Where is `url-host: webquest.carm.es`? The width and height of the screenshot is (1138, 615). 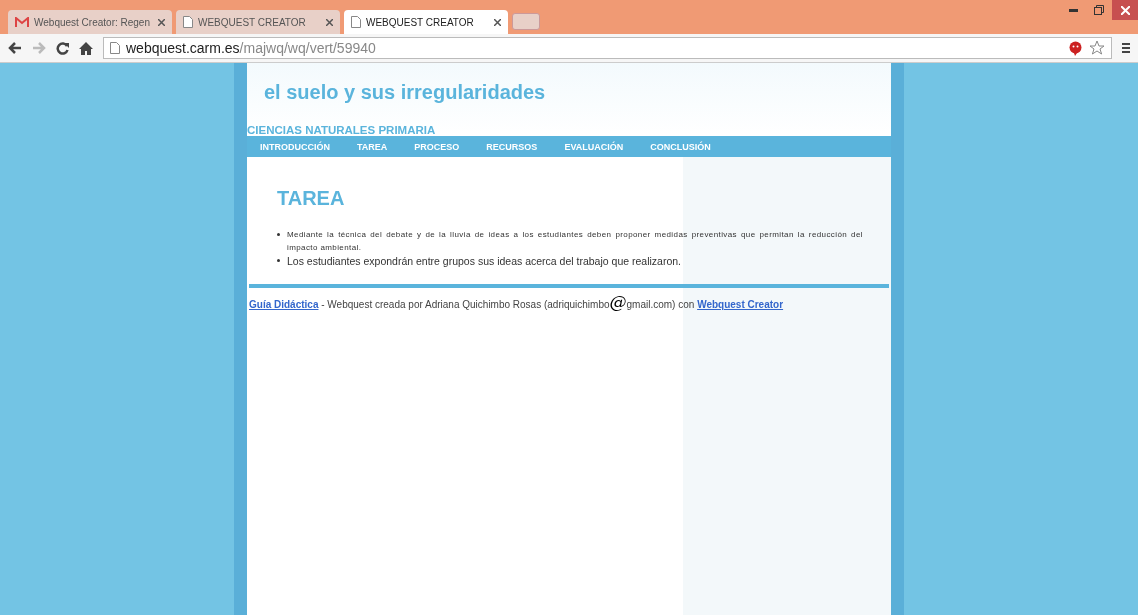
url-host: webquest.carm.es is located at coordinates (183, 48).